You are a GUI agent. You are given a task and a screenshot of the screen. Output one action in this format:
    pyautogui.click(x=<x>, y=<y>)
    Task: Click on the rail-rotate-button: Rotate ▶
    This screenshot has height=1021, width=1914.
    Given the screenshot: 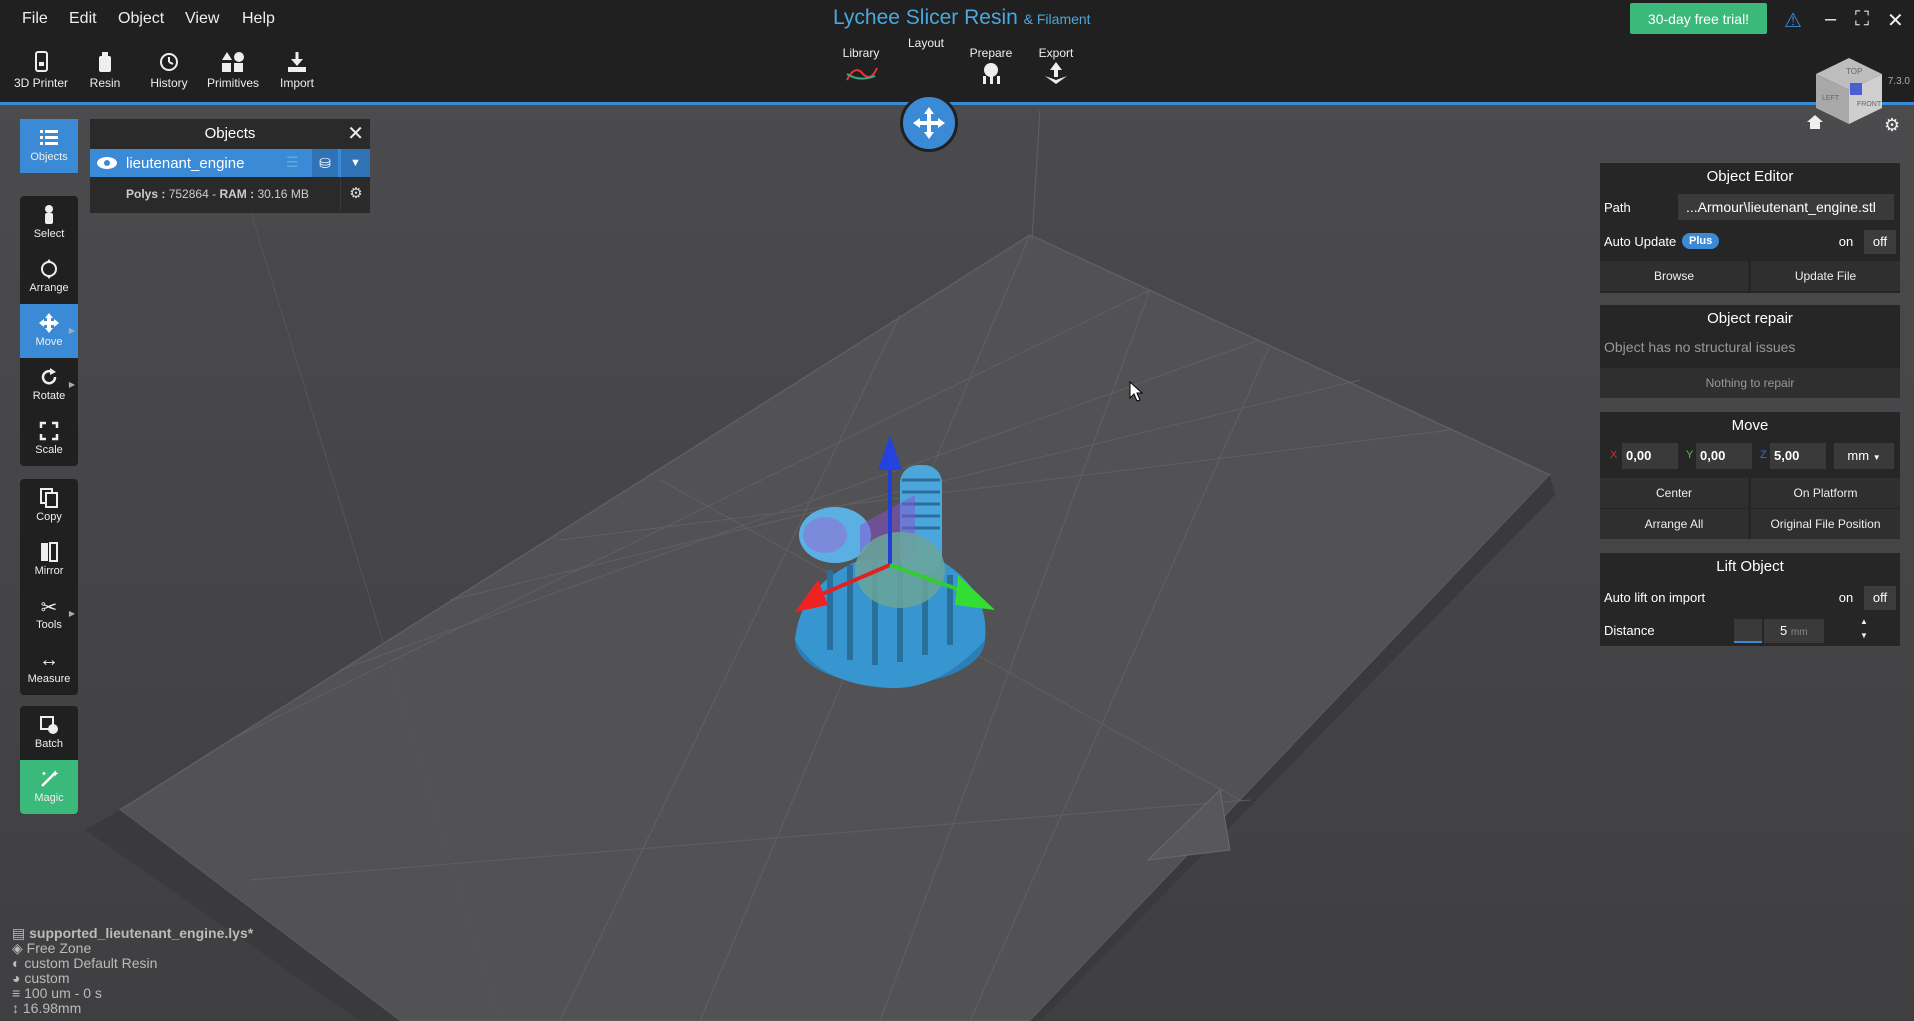 What is the action you would take?
    pyautogui.click(x=49, y=385)
    